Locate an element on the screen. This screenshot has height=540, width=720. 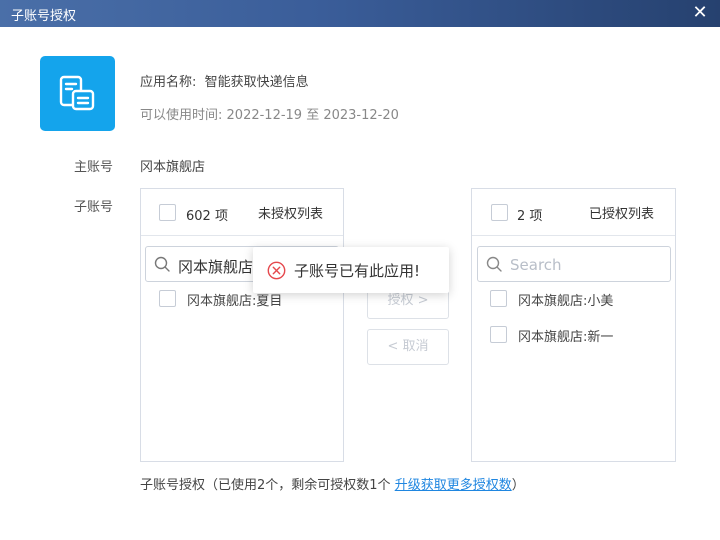
authorized-list-header: 2 项 已授权列表 is located at coordinates (573, 212).